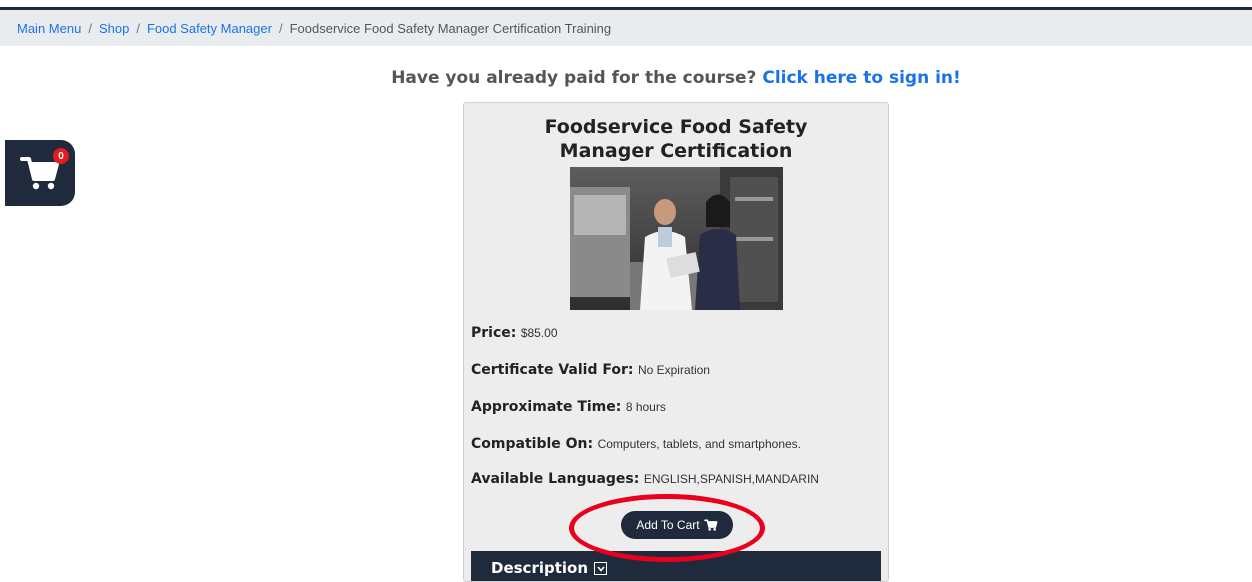 The width and height of the screenshot is (1252, 582). What do you see at coordinates (40, 173) in the screenshot?
I see `floating-cart-button: 0` at bounding box center [40, 173].